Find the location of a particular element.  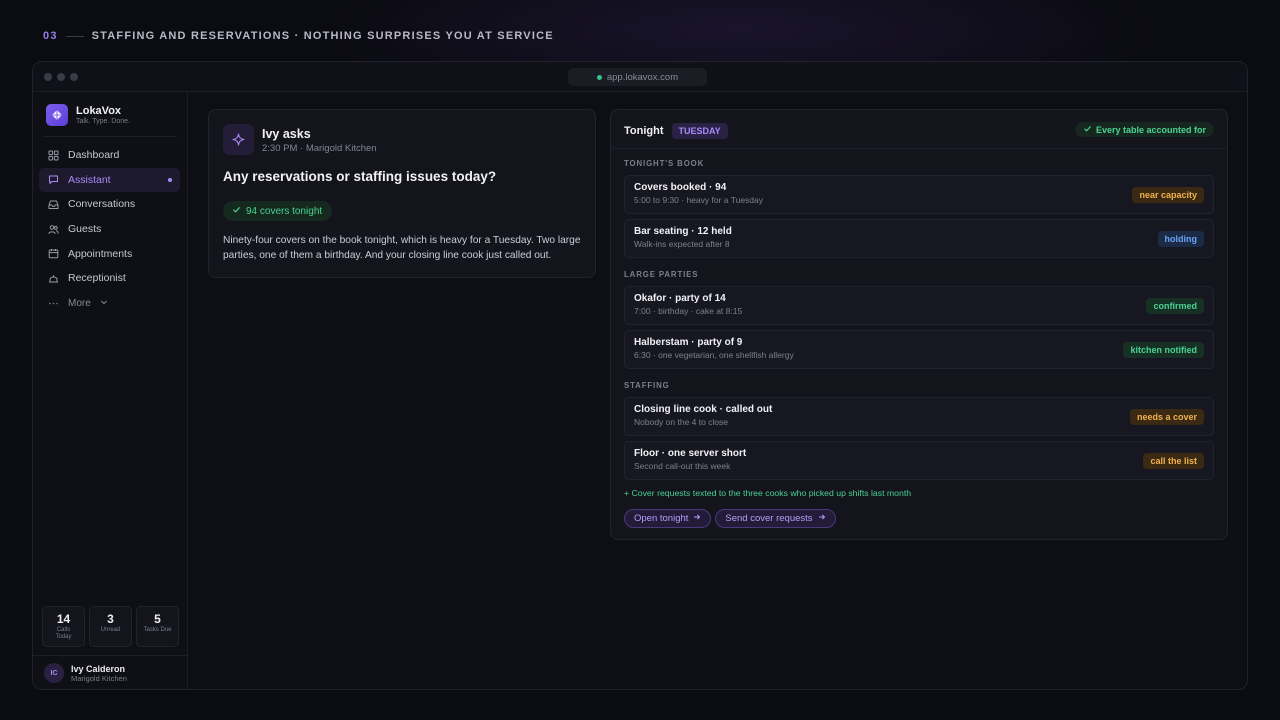

tonight-header: Tonight TUESDAY is located at coordinates (676, 131).